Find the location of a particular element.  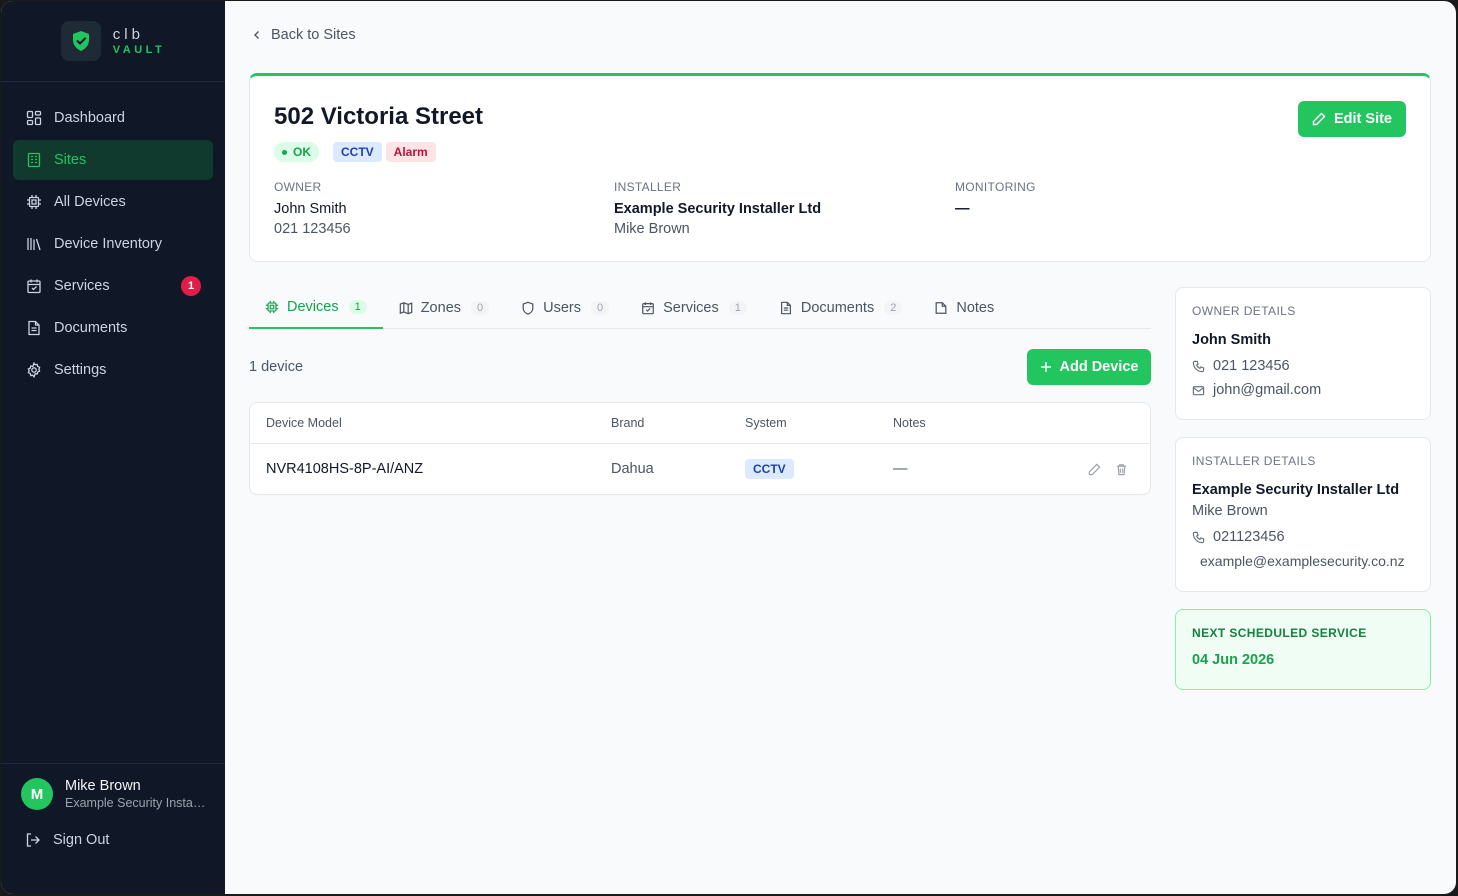

installer-details-name: Example Security Installer Ltd is located at coordinates (1296, 490).